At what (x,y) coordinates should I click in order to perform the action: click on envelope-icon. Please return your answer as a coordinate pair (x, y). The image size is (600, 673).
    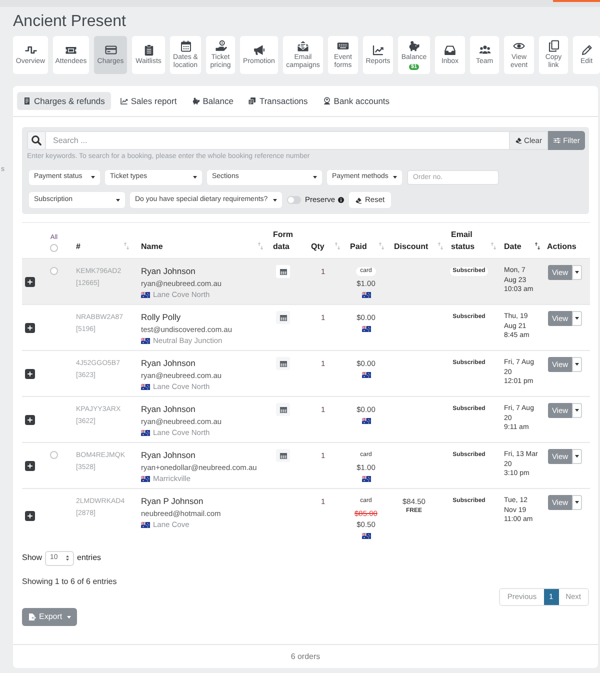
    Looking at the image, I should click on (303, 46).